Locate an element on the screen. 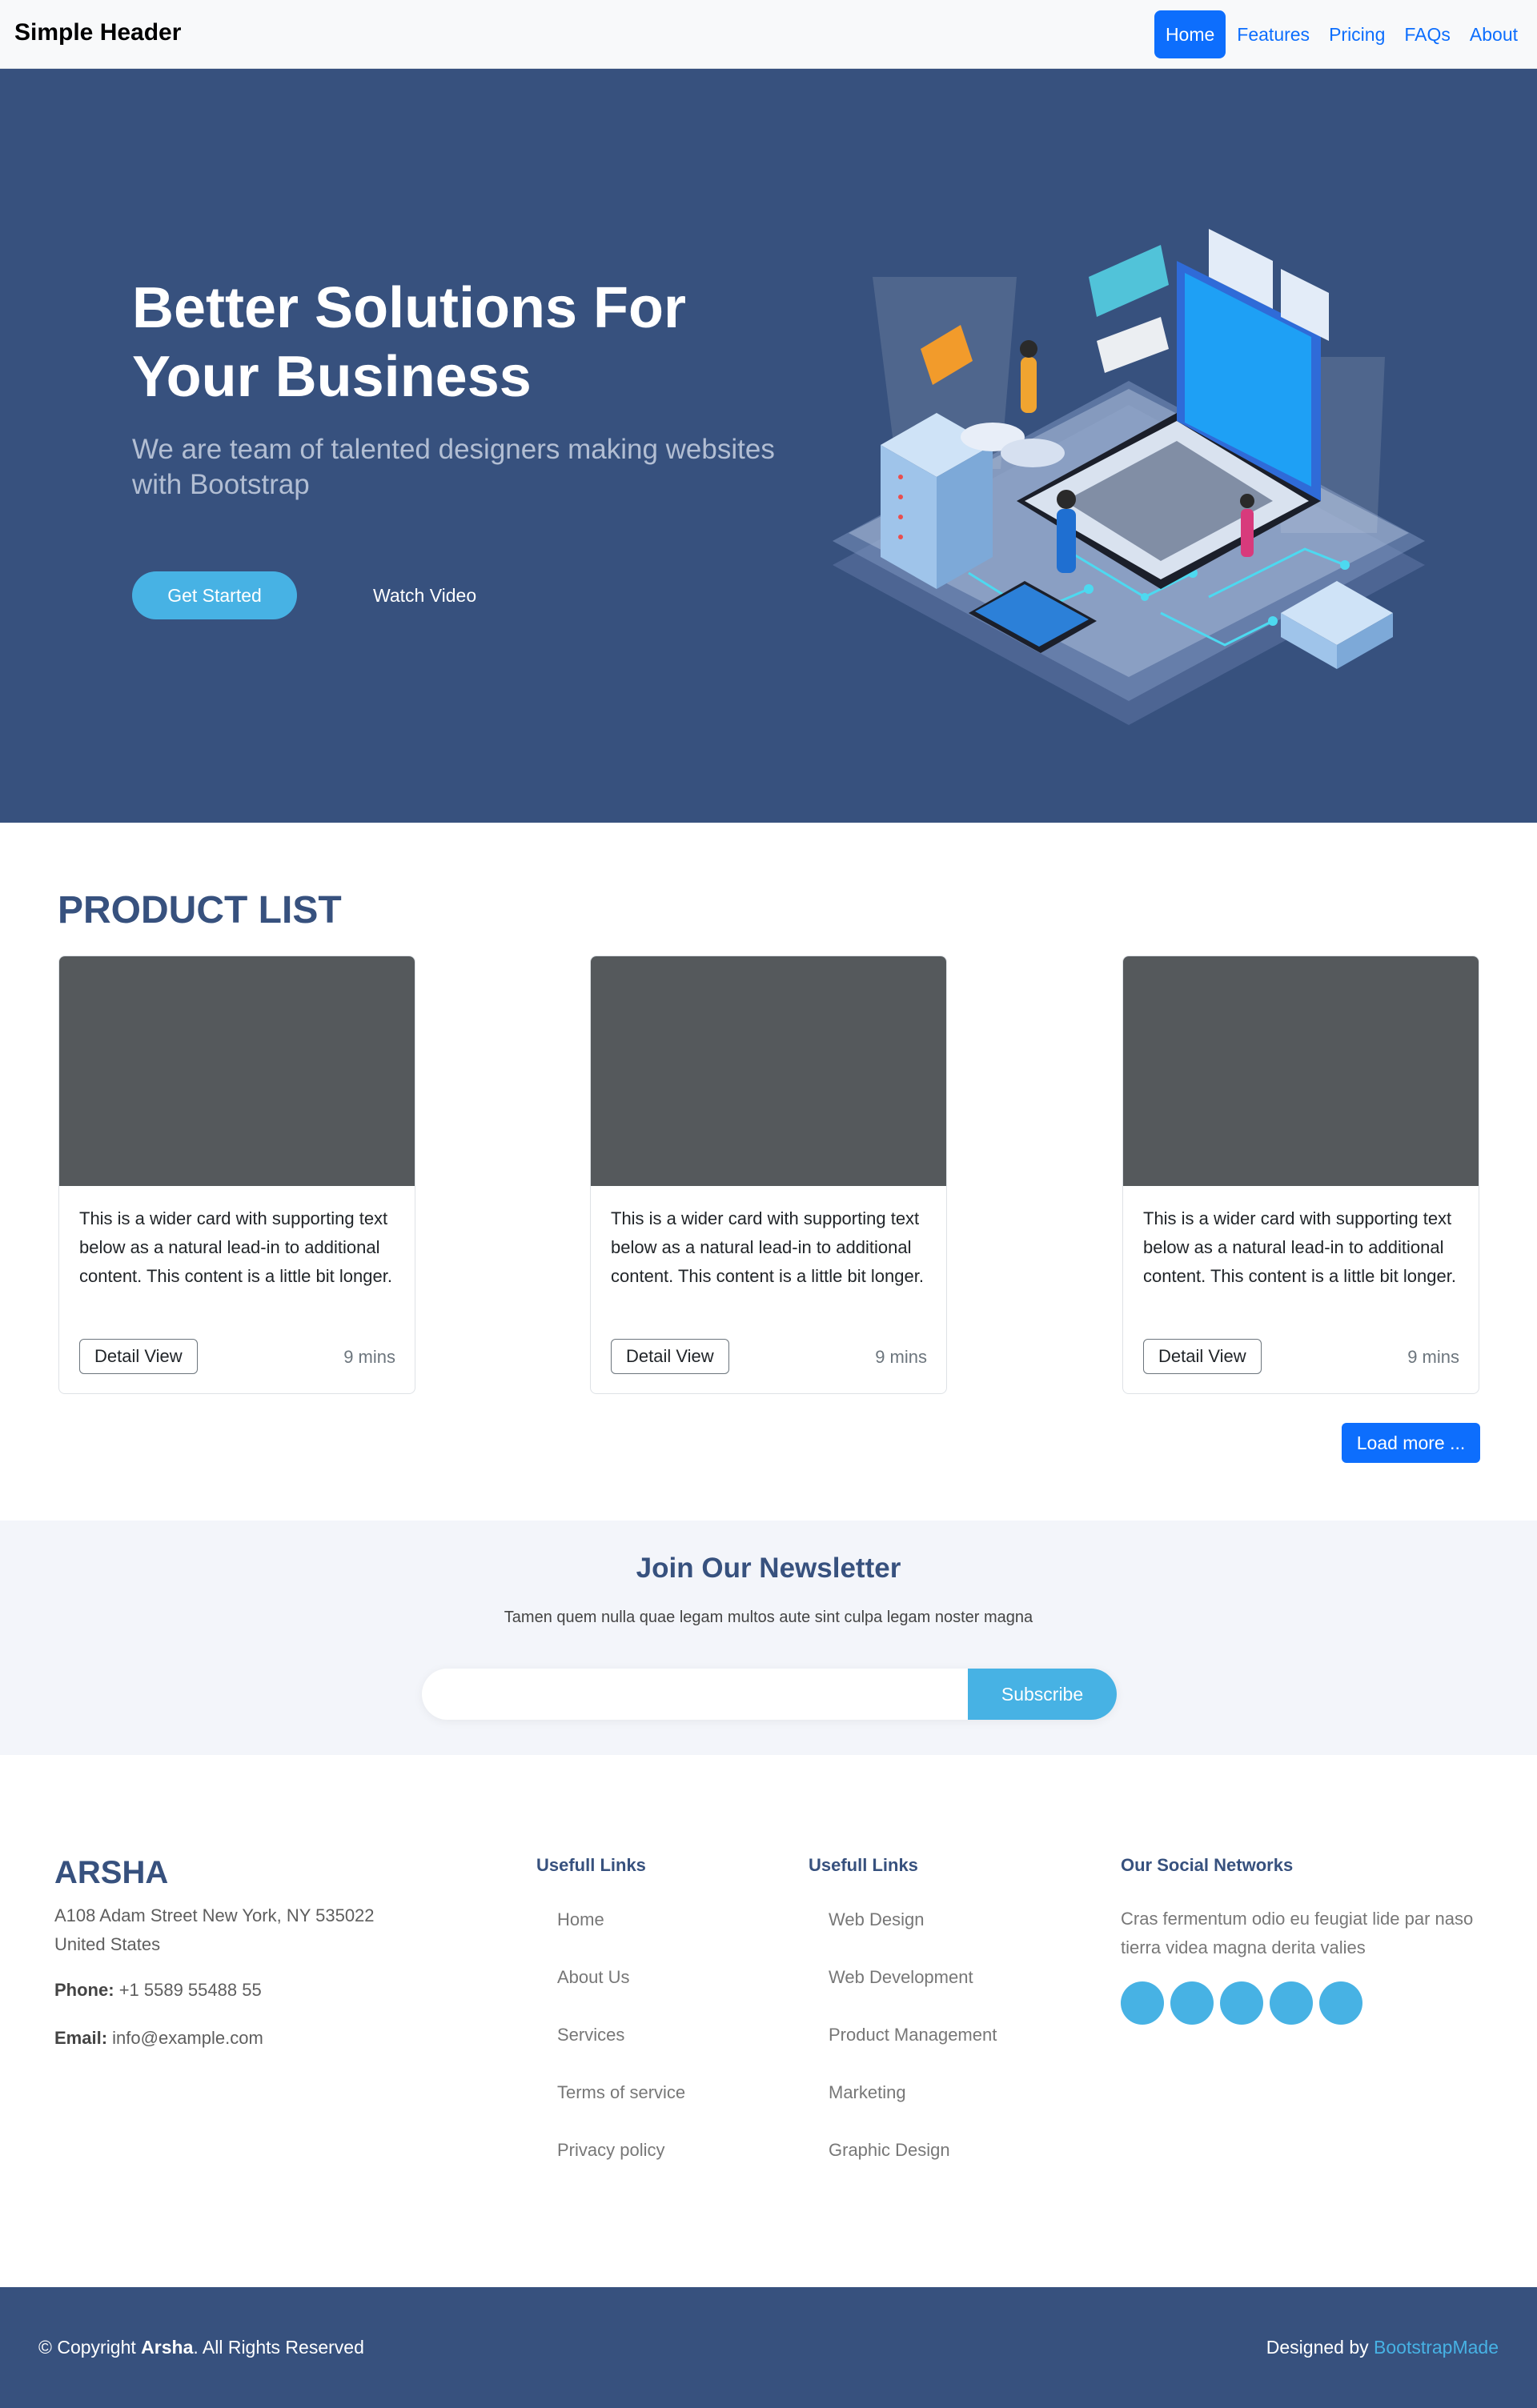 This screenshot has width=1537, height=2408. copyright-brand: Arsha is located at coordinates (168, 2347).